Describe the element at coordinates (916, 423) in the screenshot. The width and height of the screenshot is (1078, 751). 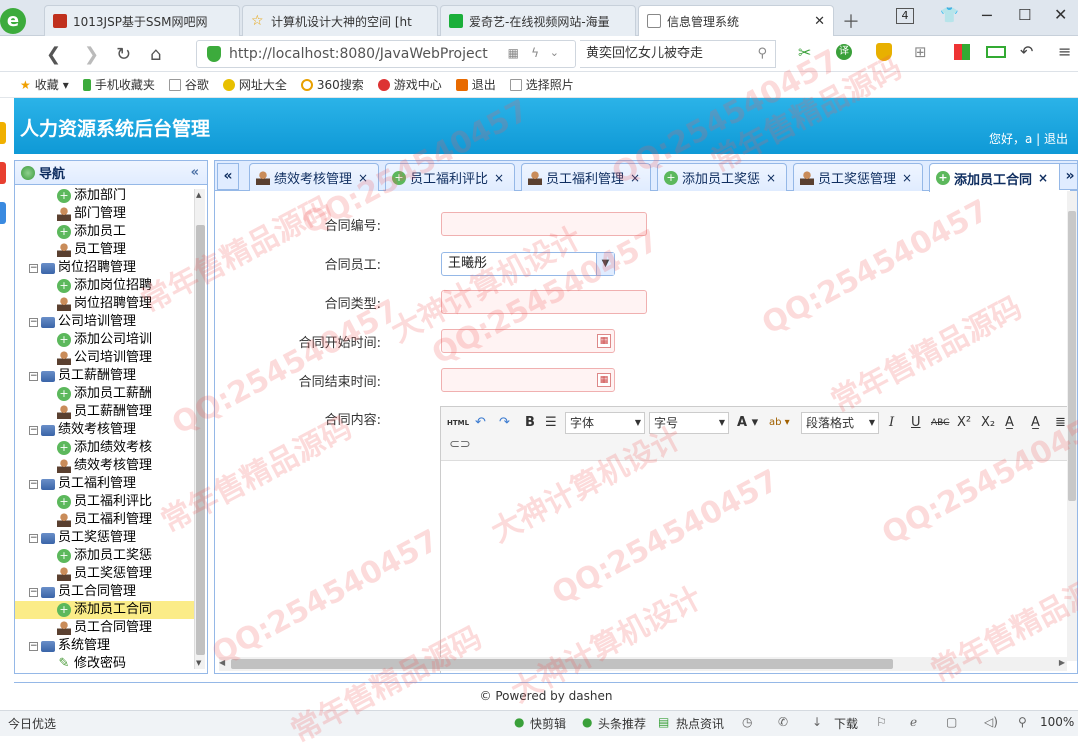
I see `underline-icon: U` at that location.